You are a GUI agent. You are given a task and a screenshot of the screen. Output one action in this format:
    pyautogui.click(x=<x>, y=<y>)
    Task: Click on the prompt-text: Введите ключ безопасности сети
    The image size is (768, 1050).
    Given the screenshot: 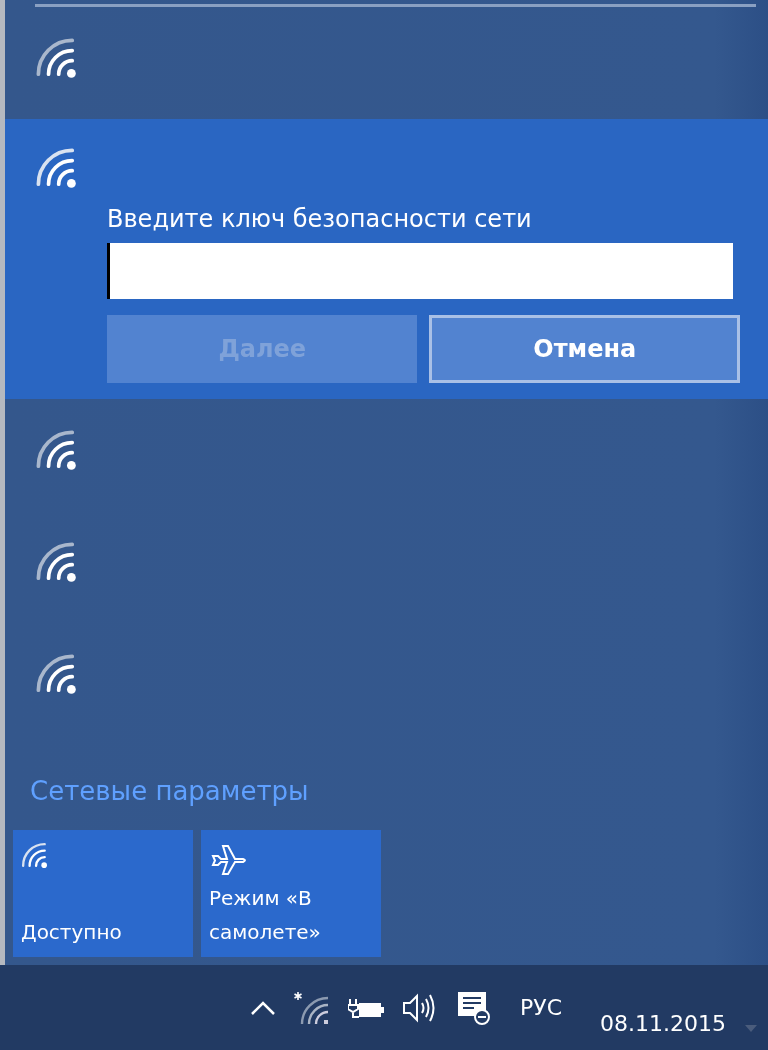 What is the action you would take?
    pyautogui.click(x=320, y=219)
    